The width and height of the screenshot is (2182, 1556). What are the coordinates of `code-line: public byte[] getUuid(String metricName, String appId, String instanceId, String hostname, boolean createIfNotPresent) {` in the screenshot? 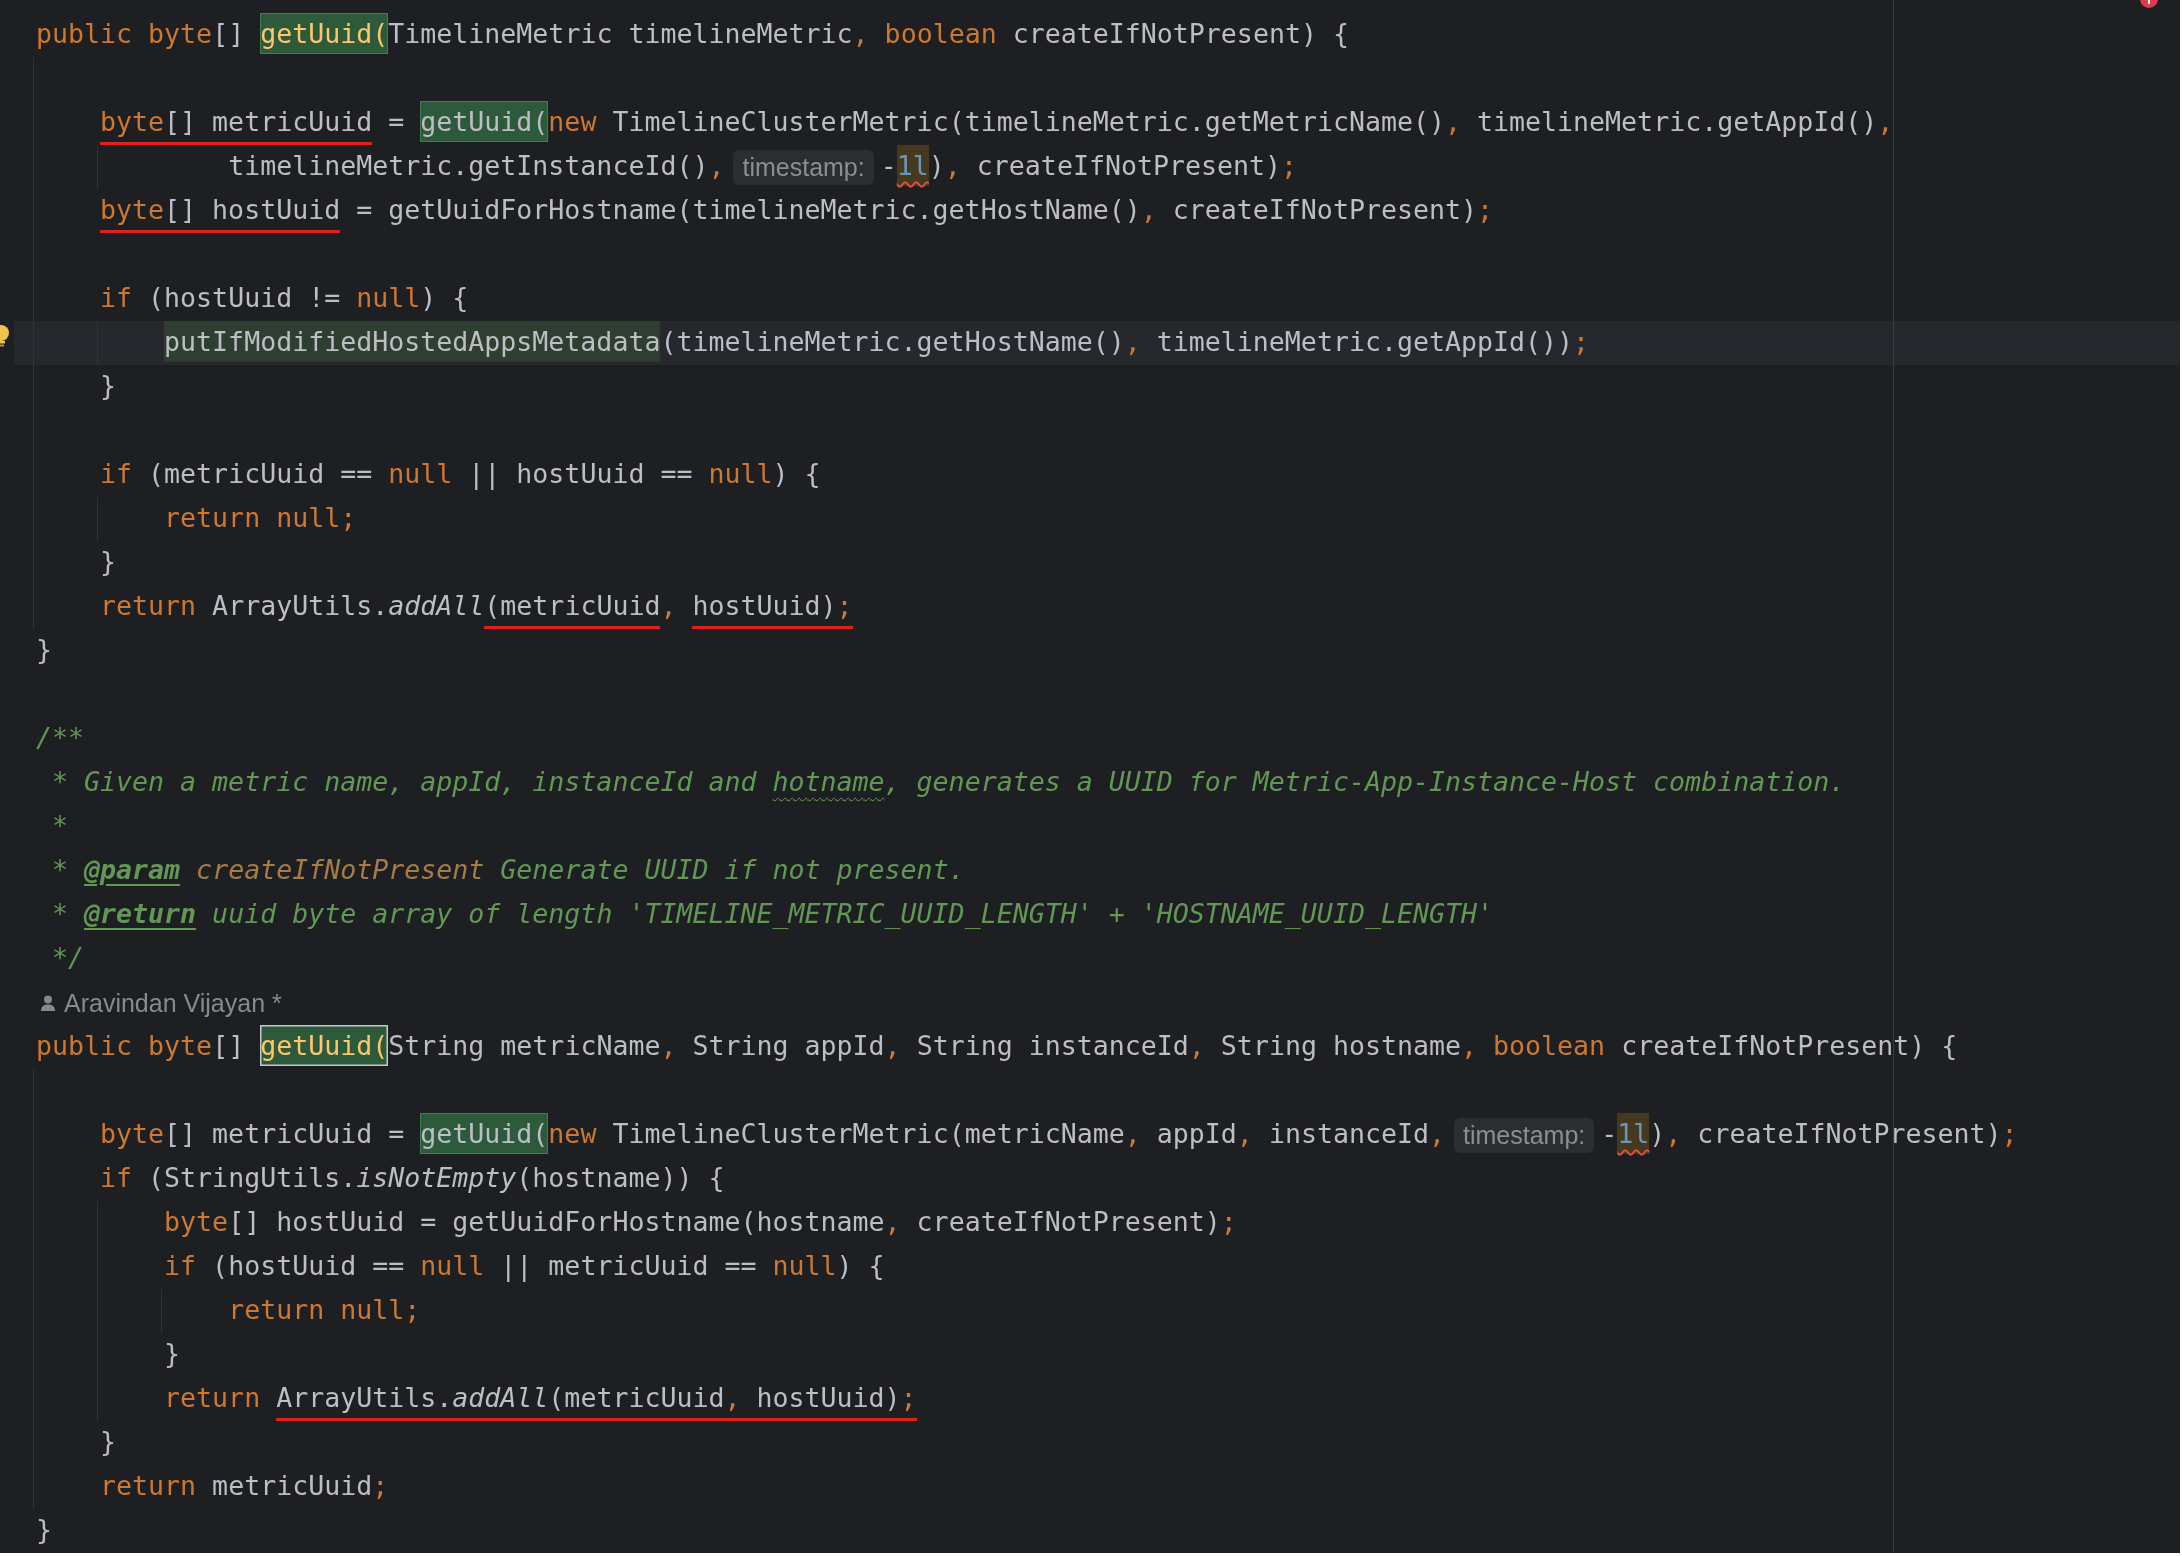 It's located at (997, 1047).